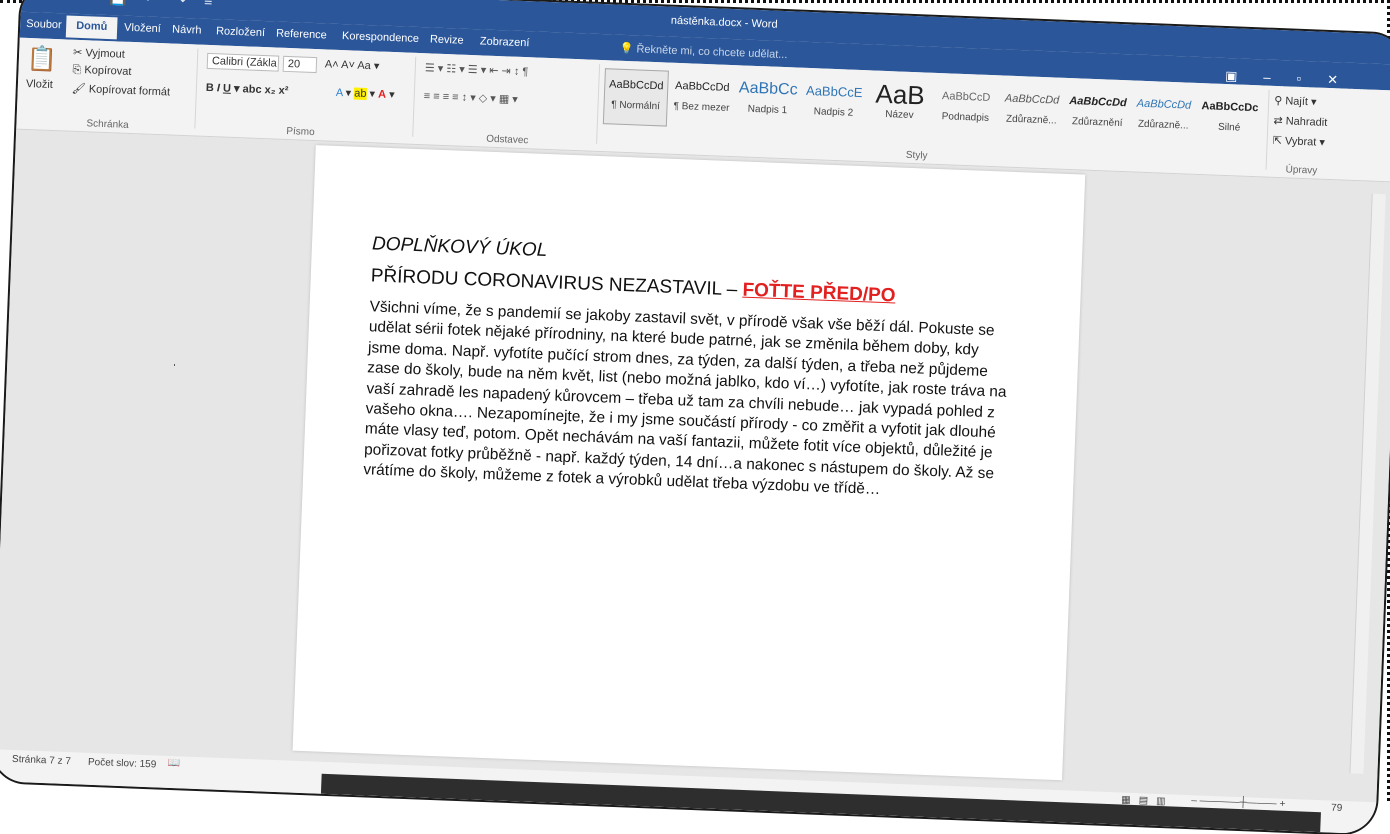  What do you see at coordinates (1279, 121) in the screenshot?
I see `replace-icon: ⇄` at bounding box center [1279, 121].